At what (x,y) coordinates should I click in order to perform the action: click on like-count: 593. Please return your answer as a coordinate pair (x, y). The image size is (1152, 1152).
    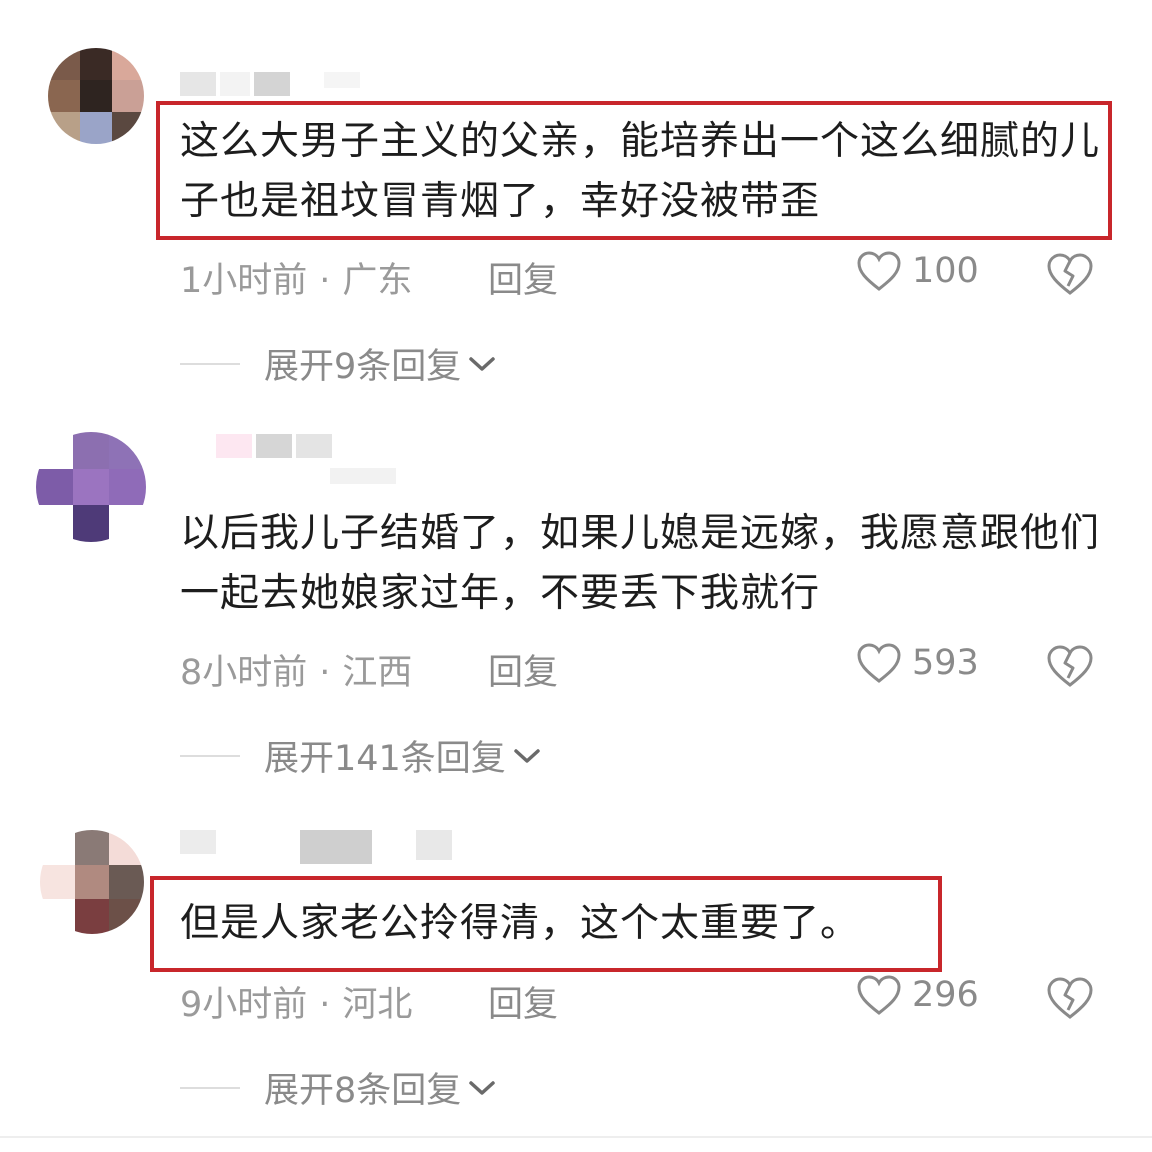
    Looking at the image, I should click on (945, 663).